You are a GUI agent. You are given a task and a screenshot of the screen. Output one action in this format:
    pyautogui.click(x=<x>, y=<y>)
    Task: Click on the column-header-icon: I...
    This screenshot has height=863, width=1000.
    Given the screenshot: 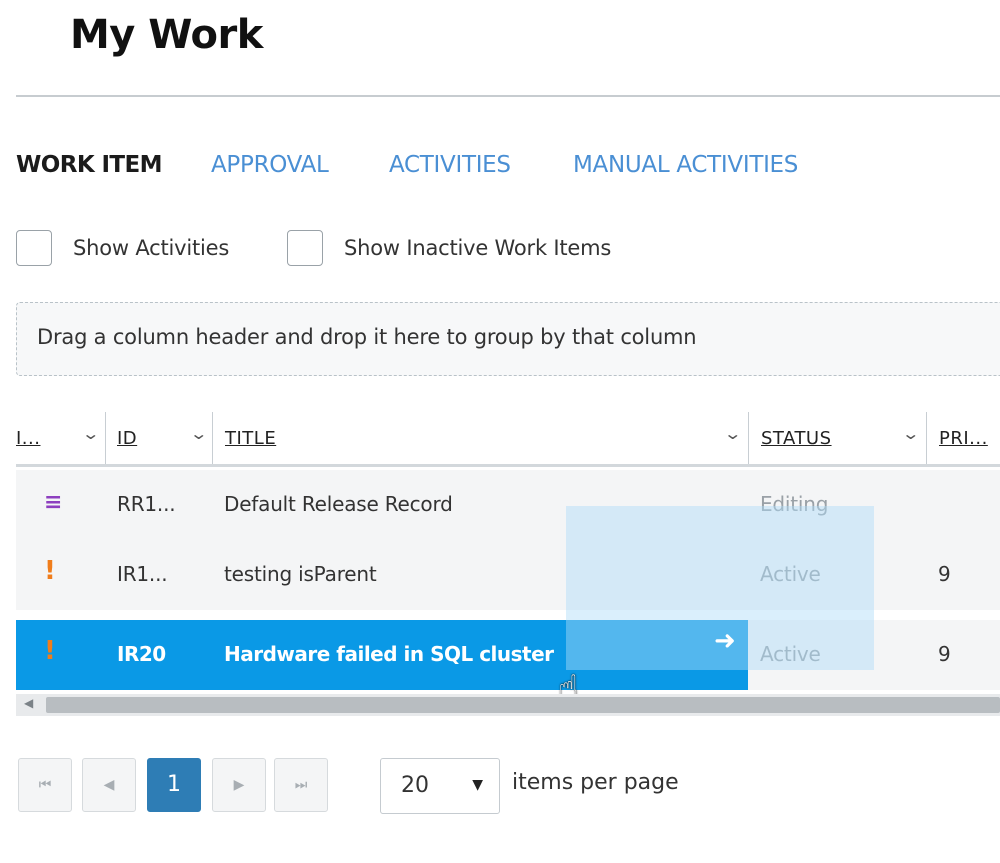 What is the action you would take?
    pyautogui.click(x=28, y=438)
    